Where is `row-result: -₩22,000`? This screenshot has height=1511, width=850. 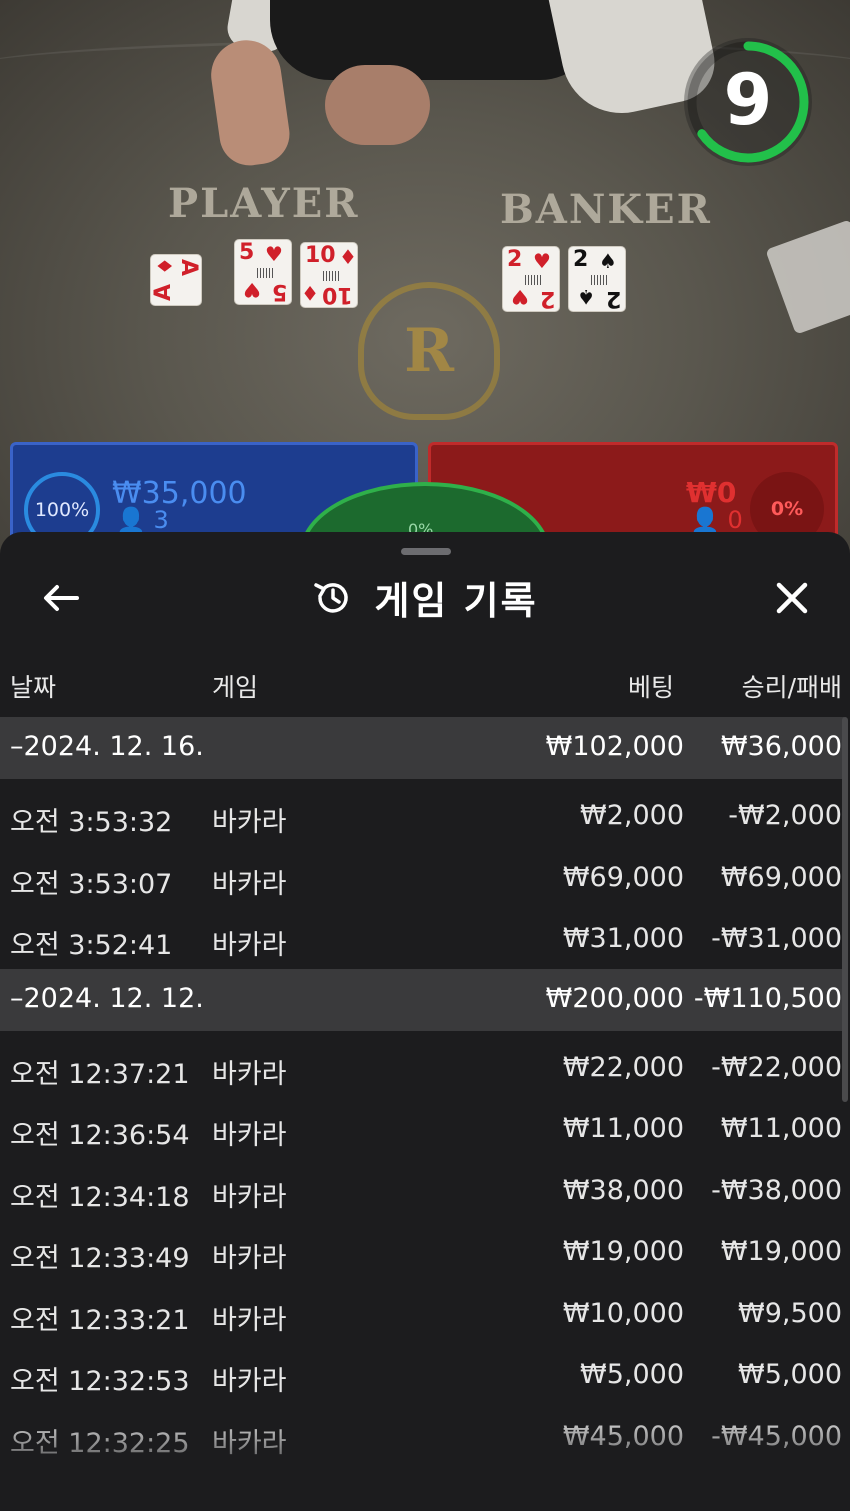 row-result: -₩22,000 is located at coordinates (776, 1067).